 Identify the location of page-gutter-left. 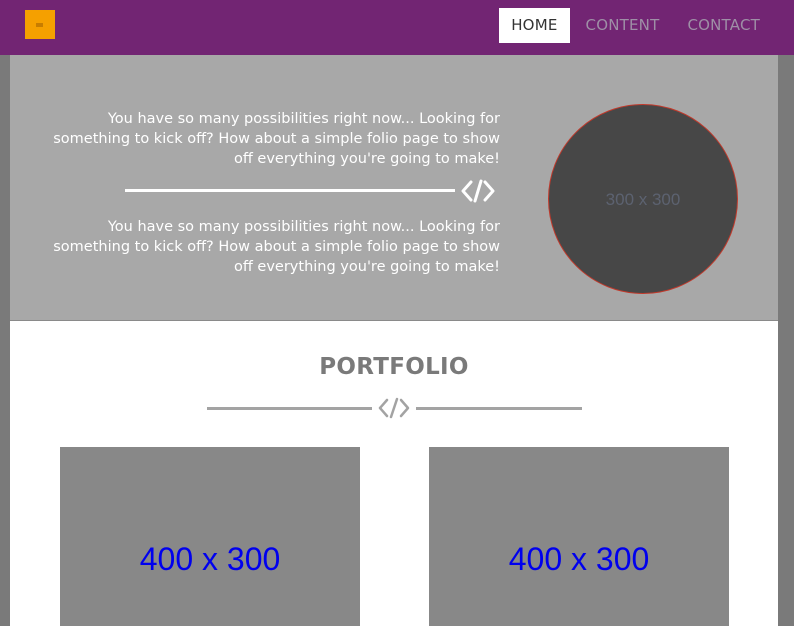
(5, 340).